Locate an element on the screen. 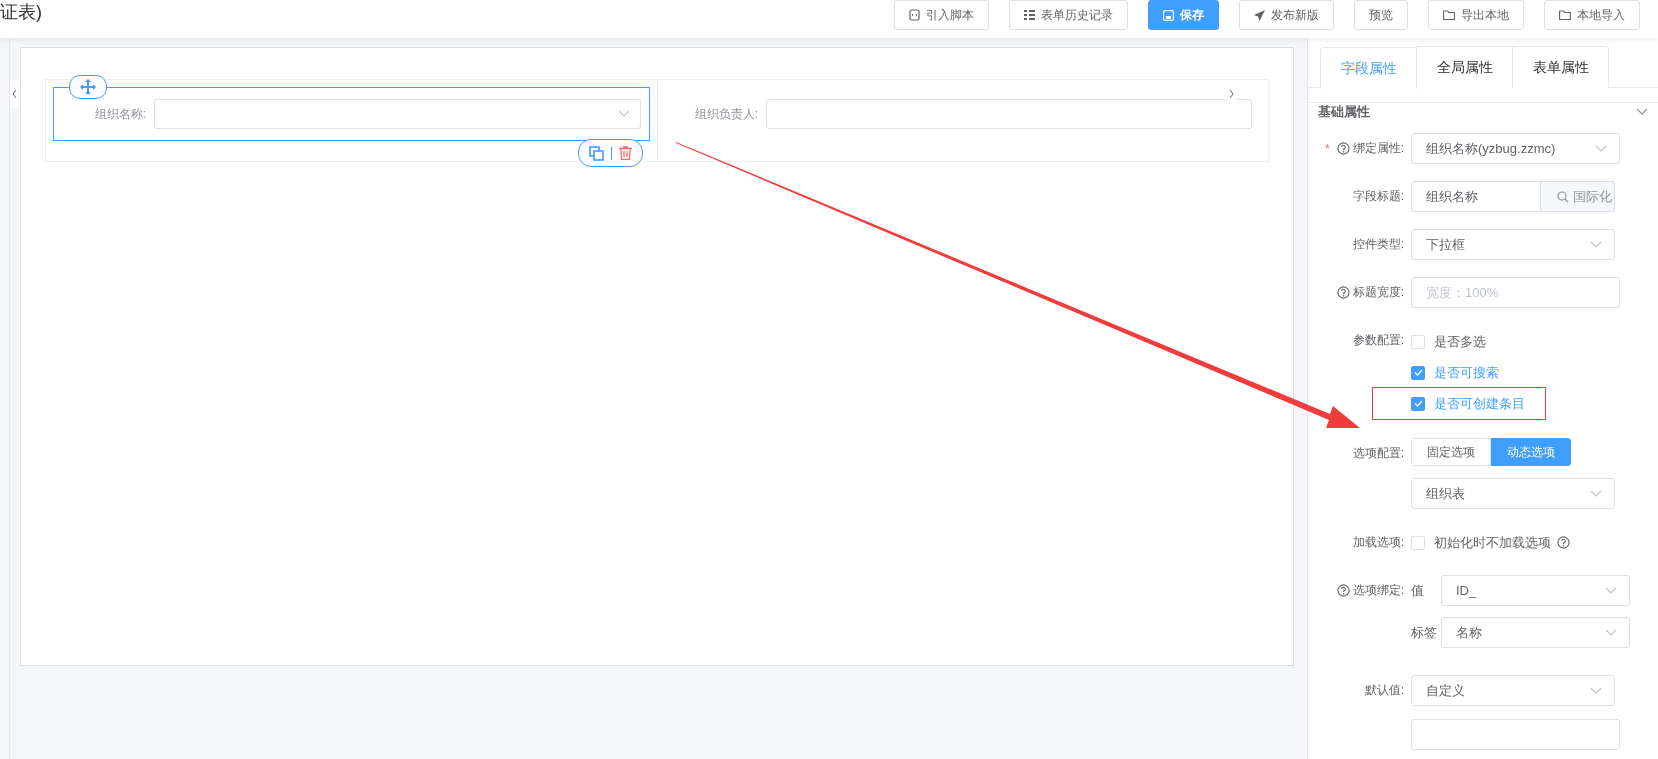  required-asterisk: * is located at coordinates (1327, 148).